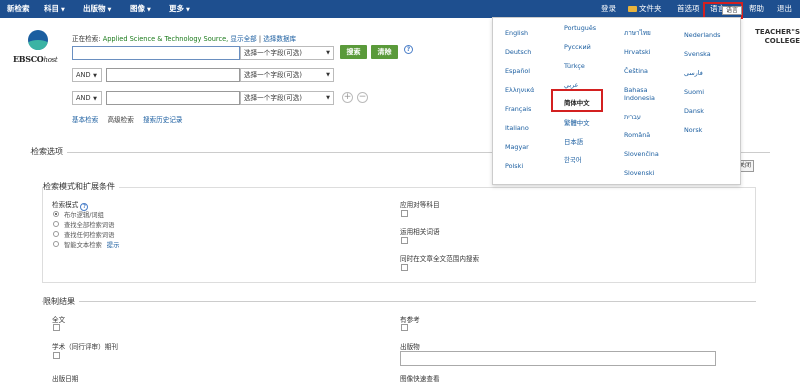 The image size is (800, 383). I want to click on full-text-label: 全文, so click(59, 320).